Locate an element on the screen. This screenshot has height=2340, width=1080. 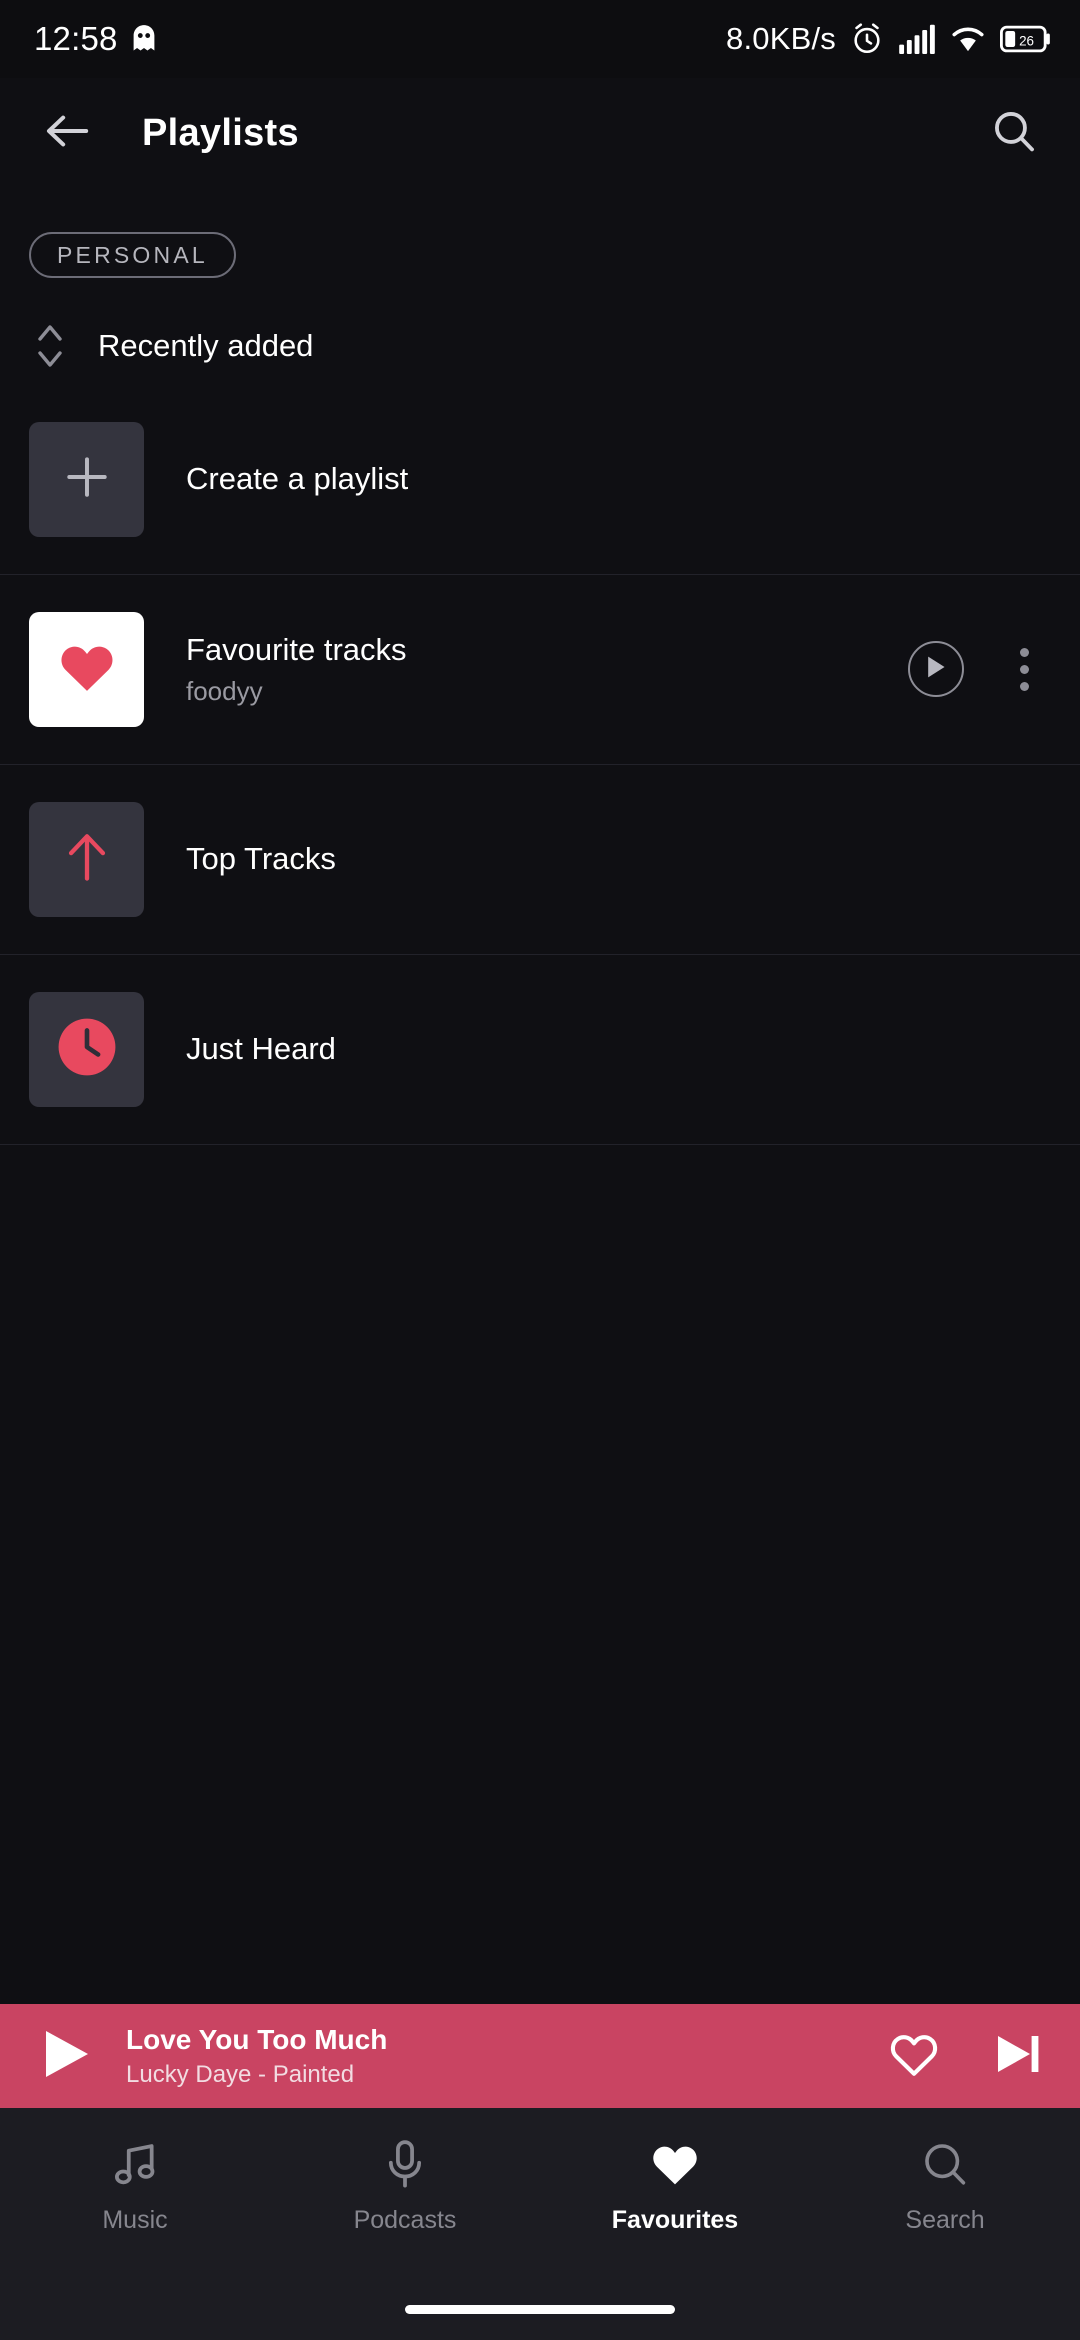
sort-label: Recently added is located at coordinates (206, 345).